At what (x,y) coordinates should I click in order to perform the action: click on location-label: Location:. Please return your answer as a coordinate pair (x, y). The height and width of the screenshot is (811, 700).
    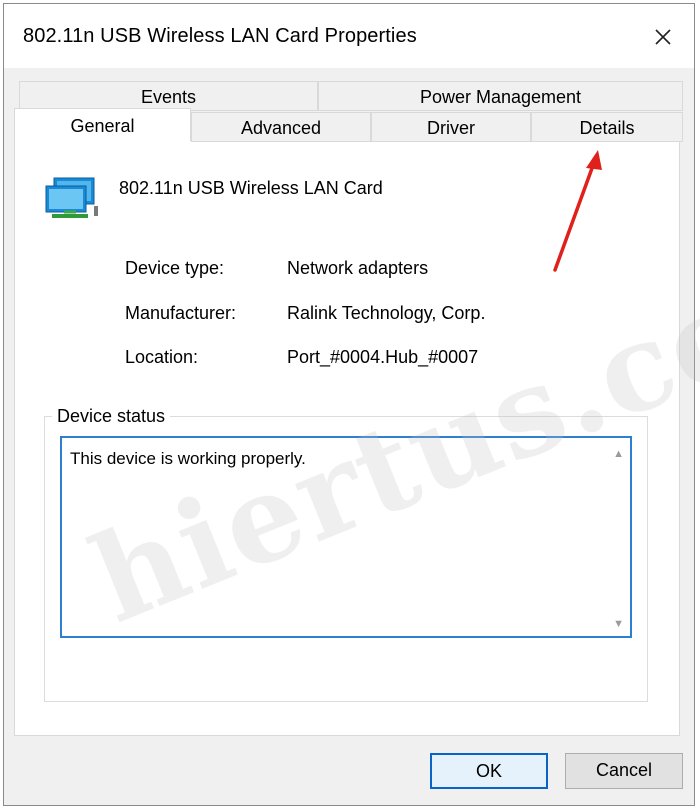
    Looking at the image, I should click on (162, 357).